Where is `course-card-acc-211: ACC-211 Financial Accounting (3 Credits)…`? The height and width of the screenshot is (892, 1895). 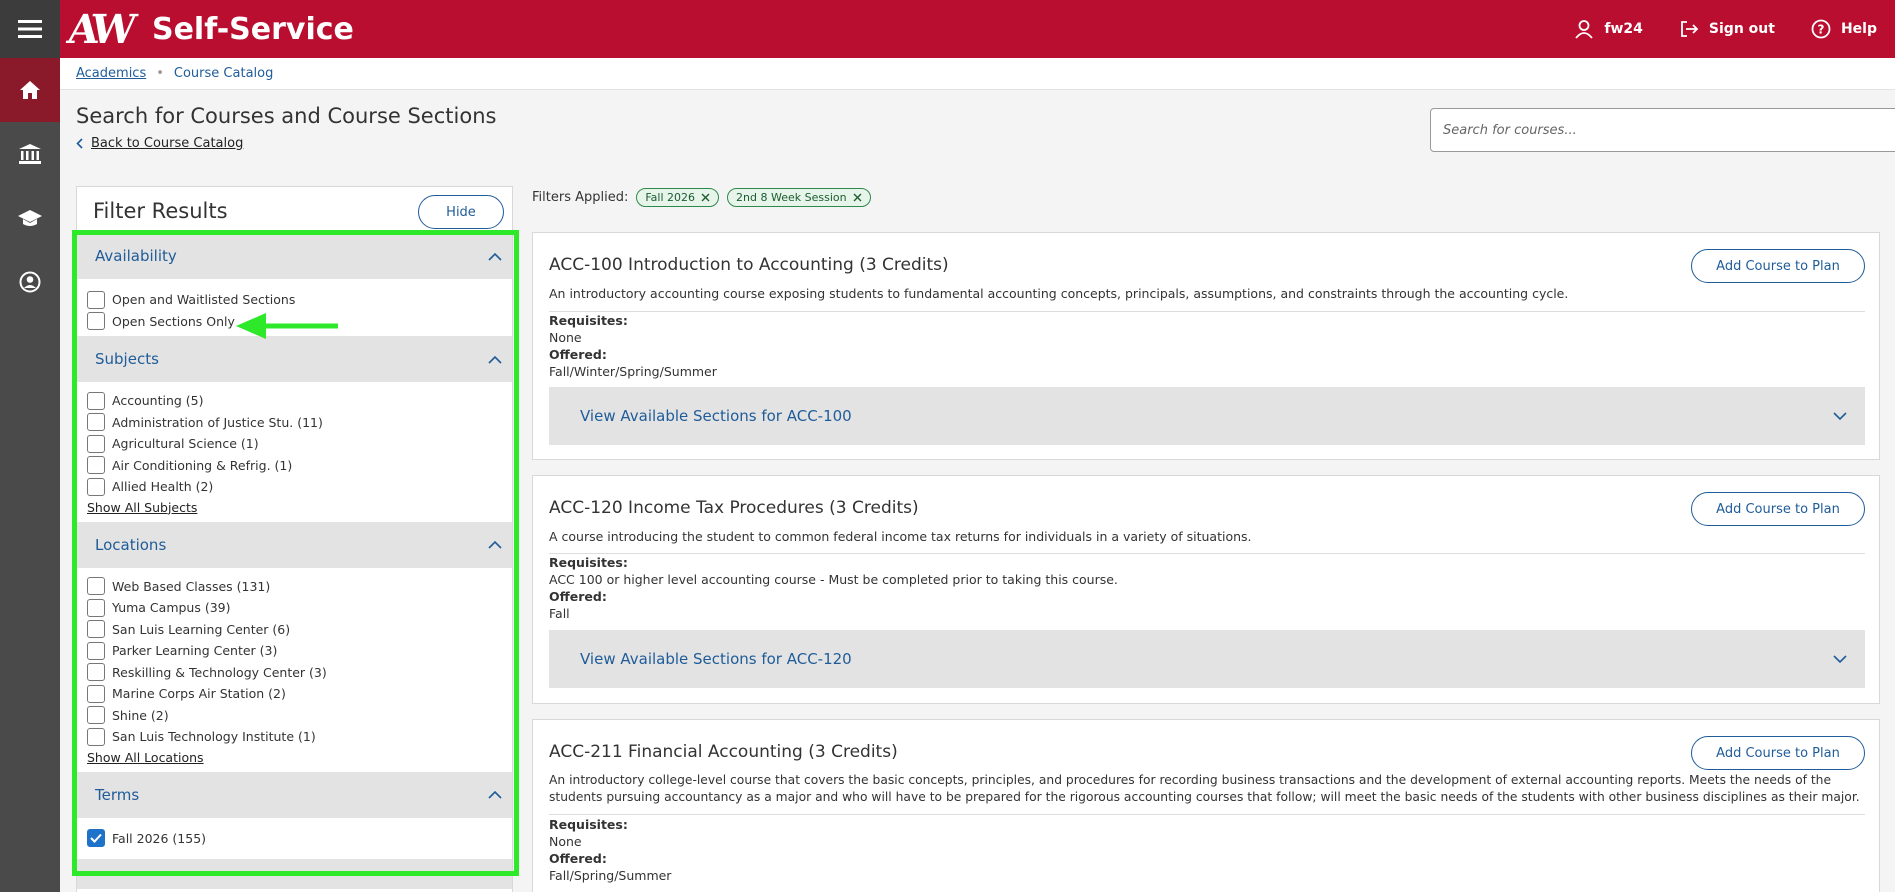 course-card-acc-211: ACC-211 Financial Accounting (3 Credits)… is located at coordinates (1206, 805).